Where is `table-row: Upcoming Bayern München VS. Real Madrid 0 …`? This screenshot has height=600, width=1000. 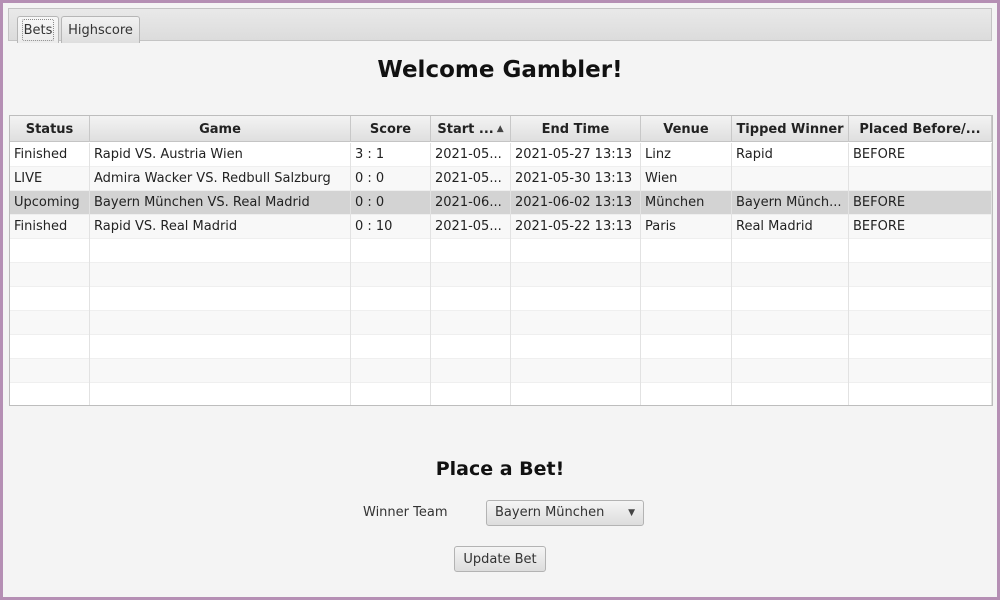 table-row: Upcoming Bayern München VS. Real Madrid 0 … is located at coordinates (501, 203).